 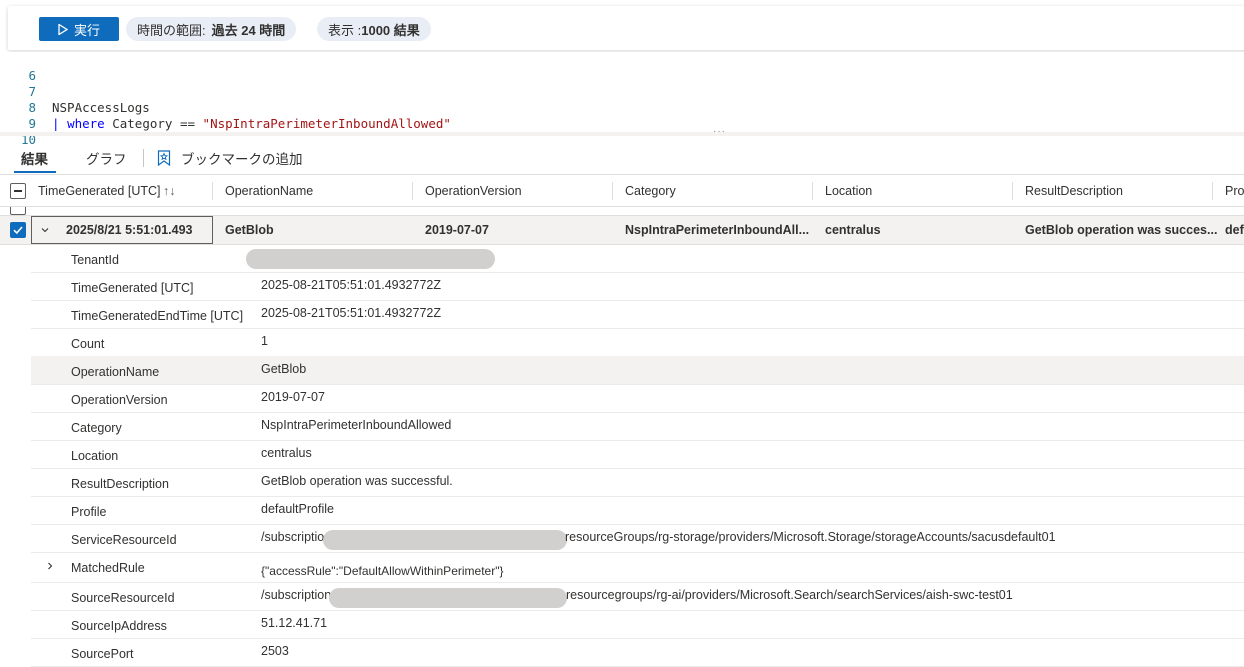 I want to click on splitter-grip-icon: ···, so click(x=719, y=131).